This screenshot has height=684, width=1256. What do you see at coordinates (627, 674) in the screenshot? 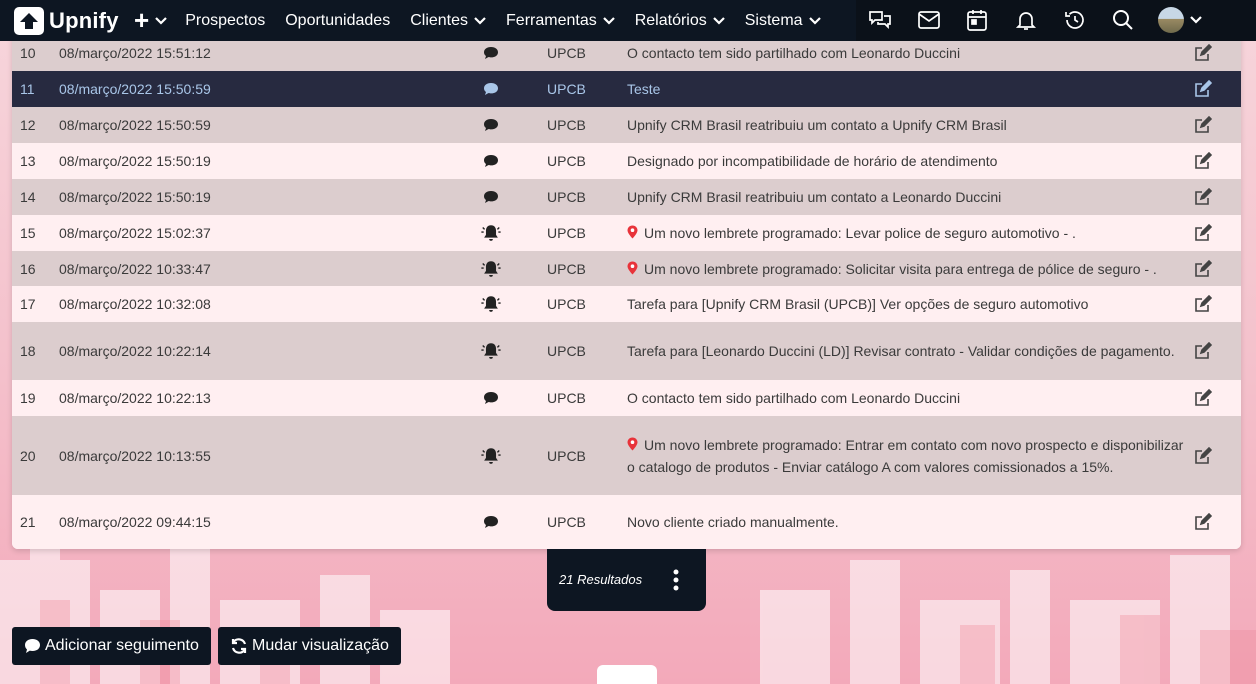
I see `bottom-handle` at bounding box center [627, 674].